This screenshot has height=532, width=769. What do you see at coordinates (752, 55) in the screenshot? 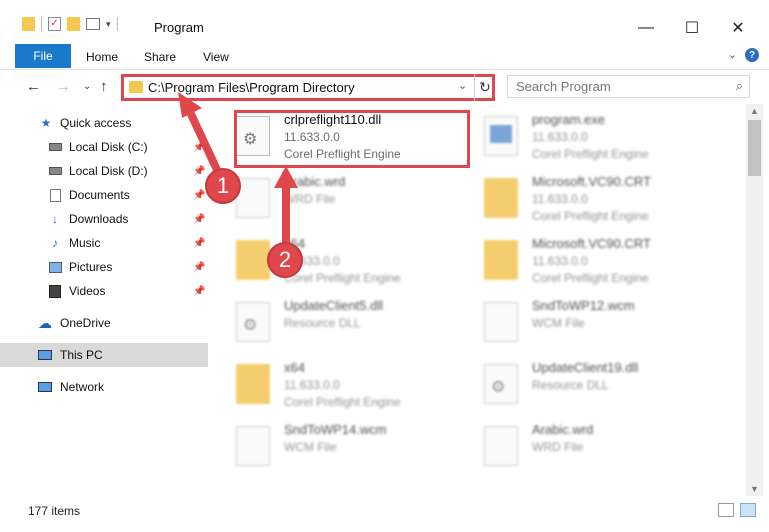
I see `help-icon: ?` at bounding box center [752, 55].